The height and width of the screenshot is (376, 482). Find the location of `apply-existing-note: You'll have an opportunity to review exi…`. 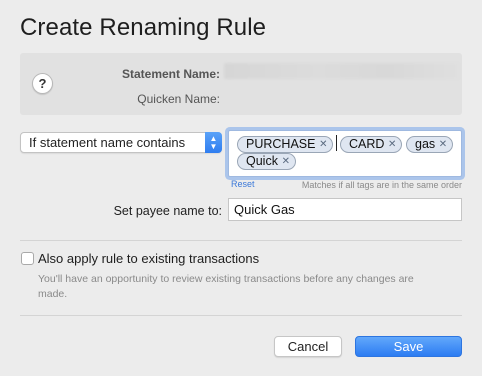

apply-existing-note: You'll have an opportunity to review exi… is located at coordinates (226, 286).